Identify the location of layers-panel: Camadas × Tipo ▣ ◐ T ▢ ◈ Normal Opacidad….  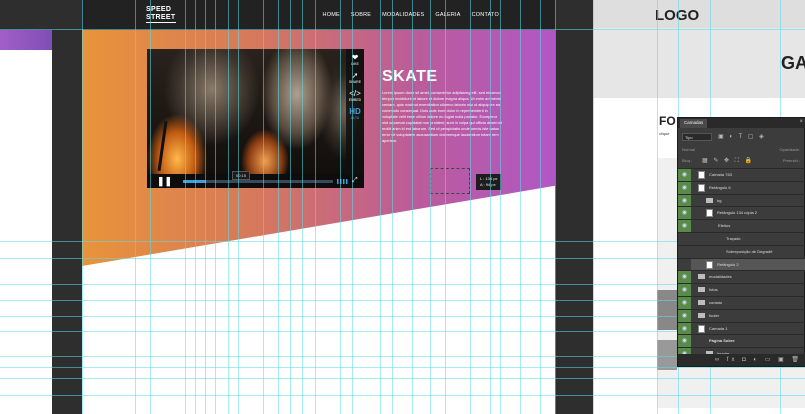
(741, 242).